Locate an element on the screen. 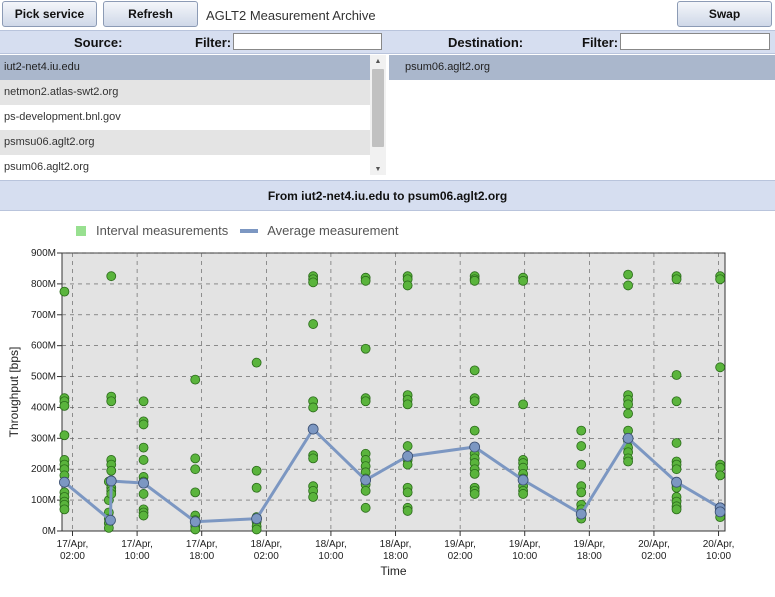 This screenshot has width=775, height=597. refresh-button: Refresh is located at coordinates (150, 14).